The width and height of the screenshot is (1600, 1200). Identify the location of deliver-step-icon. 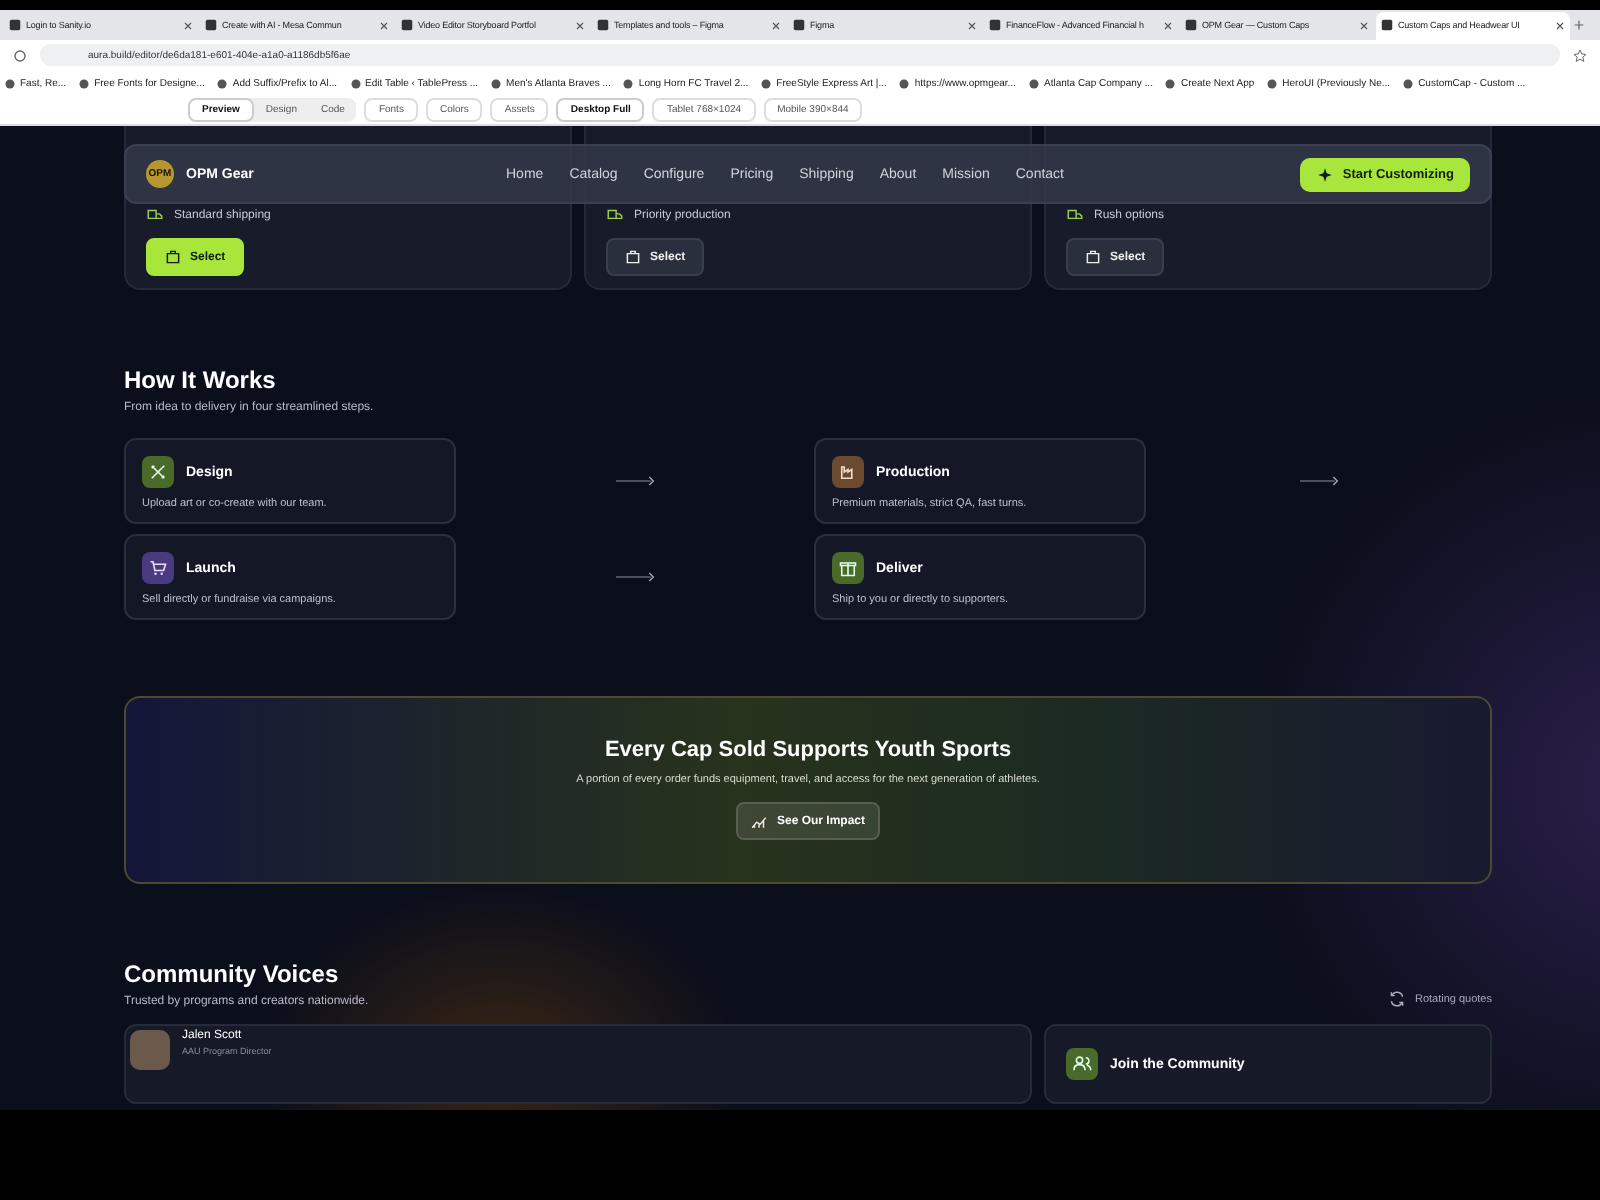
(848, 568).